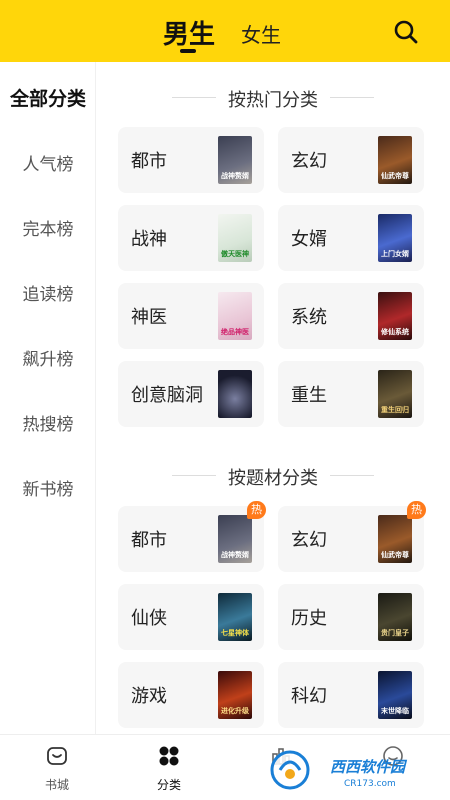  What do you see at coordinates (309, 239) in the screenshot?
I see `card-label: 女婿` at bounding box center [309, 239].